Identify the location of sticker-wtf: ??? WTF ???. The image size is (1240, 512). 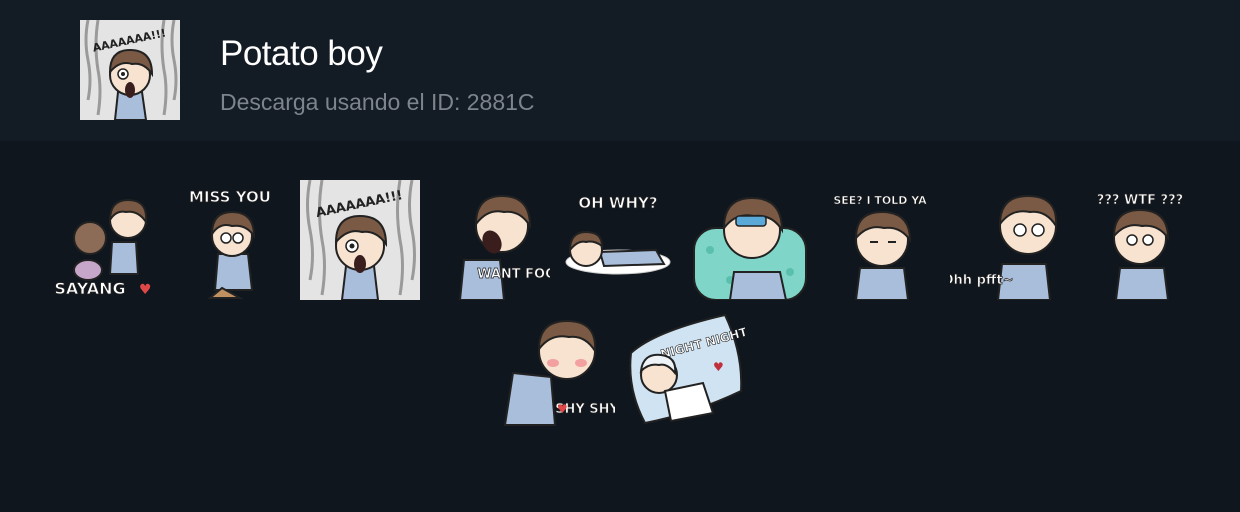
(1140, 240).